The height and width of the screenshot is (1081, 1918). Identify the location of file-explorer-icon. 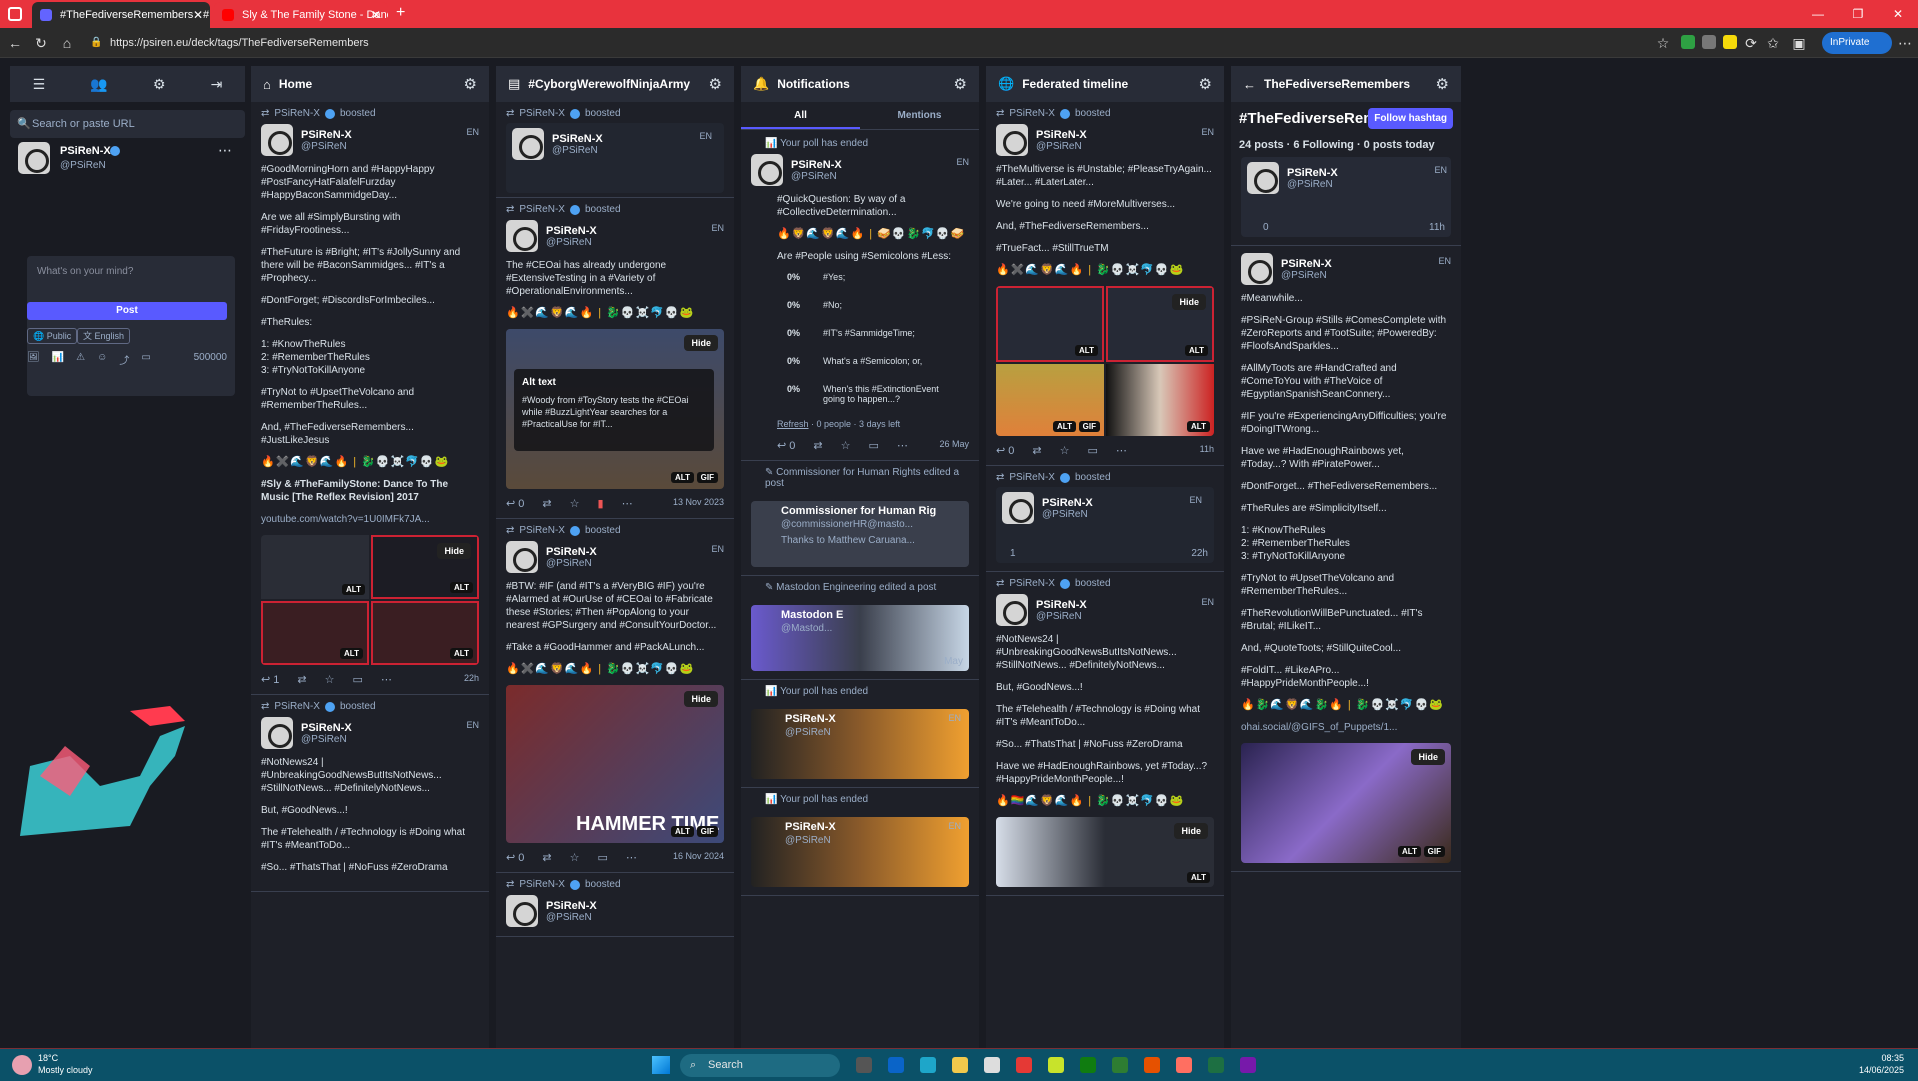
(960, 1065).